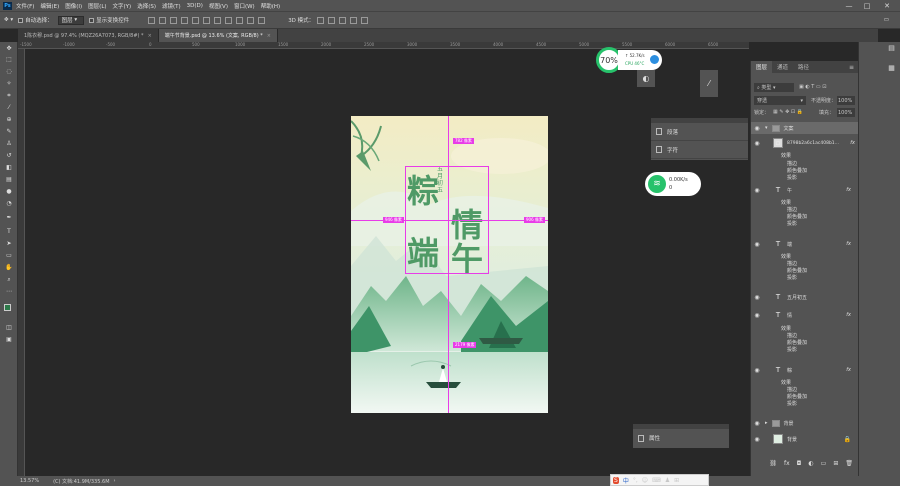  What do you see at coordinates (635, 480) in the screenshot?
I see `ime-punctuation: °,` at bounding box center [635, 480].